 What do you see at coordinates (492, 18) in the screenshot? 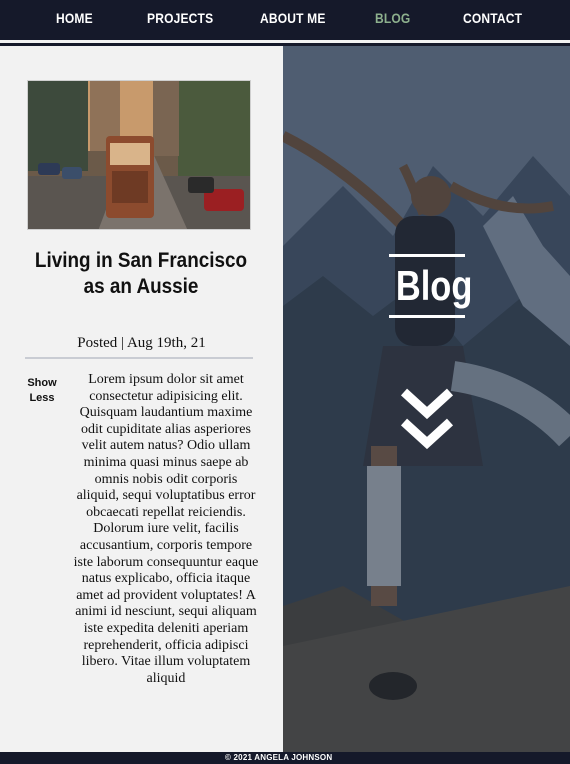
I see `nav-contact-link: CONTACT` at bounding box center [492, 18].